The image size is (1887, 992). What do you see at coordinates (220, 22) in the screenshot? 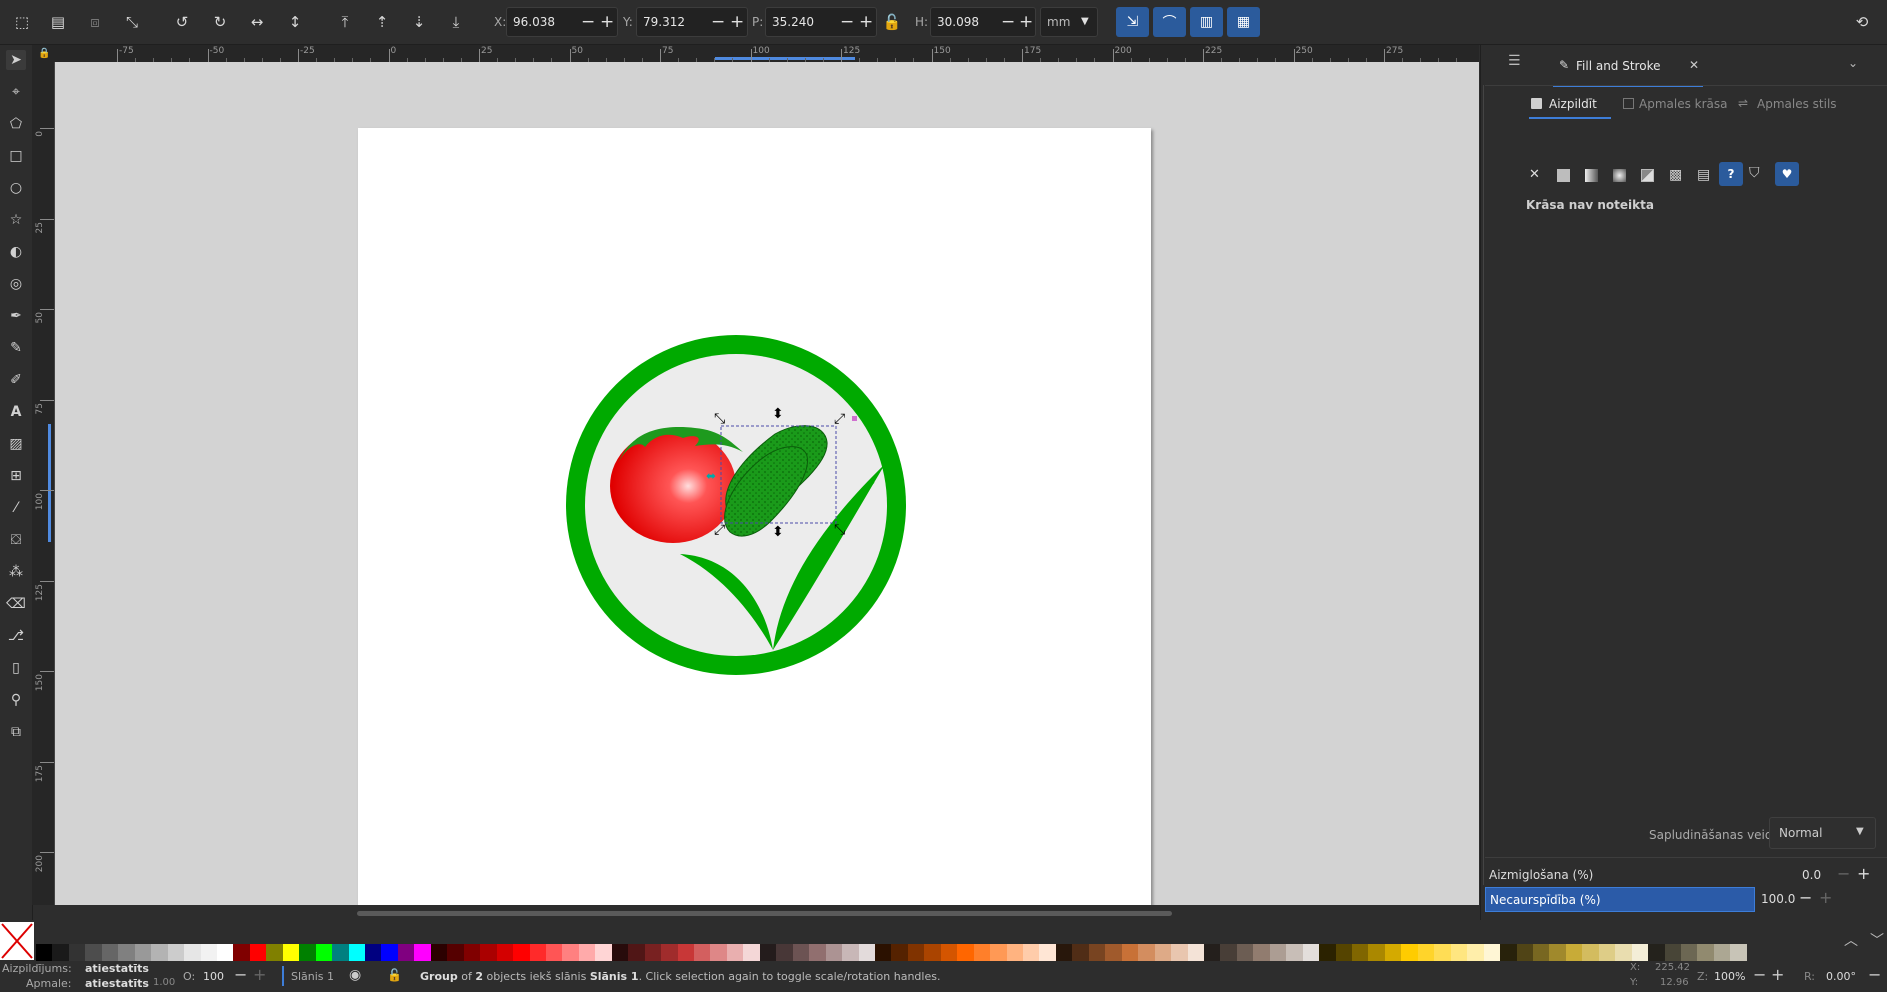
I see `rotate-cw-icon: ↻` at bounding box center [220, 22].